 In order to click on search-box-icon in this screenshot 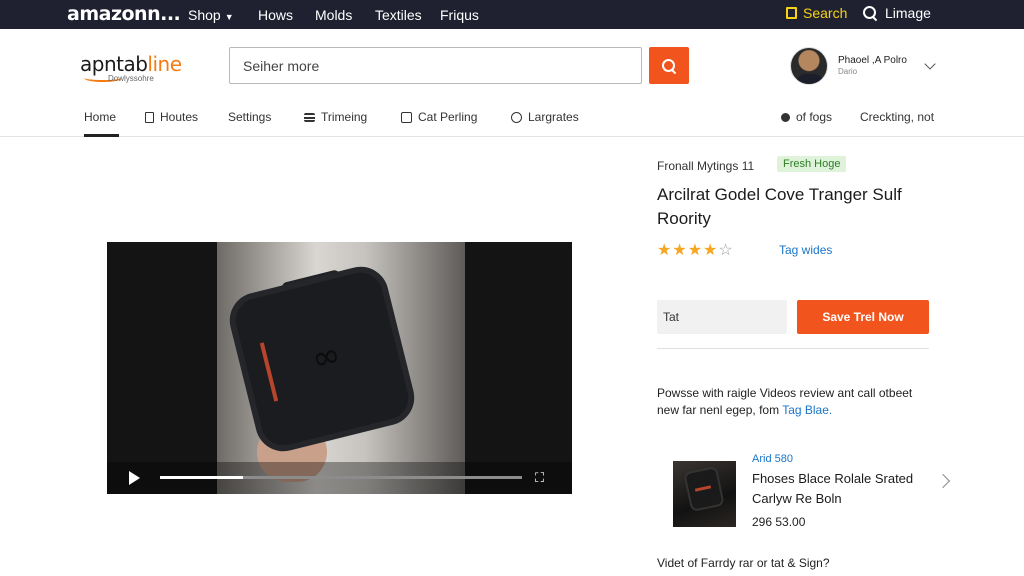, I will do `click(791, 13)`.